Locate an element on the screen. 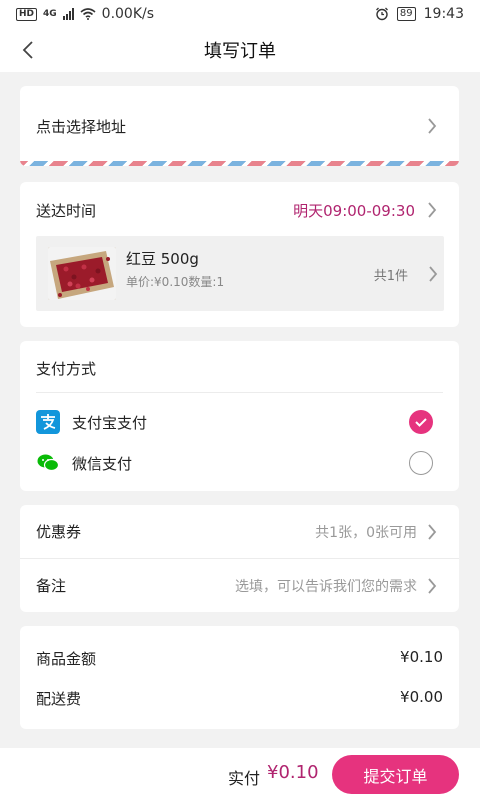 This screenshot has height=800, width=480. status-bar: HD 4G 0.00K/s 89 19:43 is located at coordinates (240, 14).